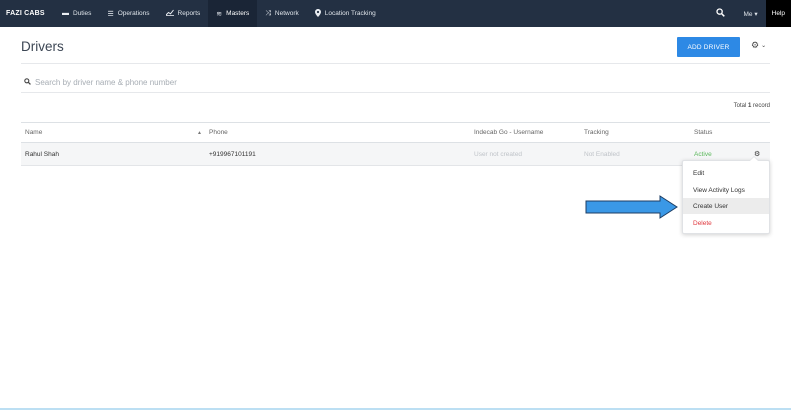 This screenshot has height=410, width=791. Describe the element at coordinates (596, 132) in the screenshot. I see `column-header-tracking: Tracking` at that location.